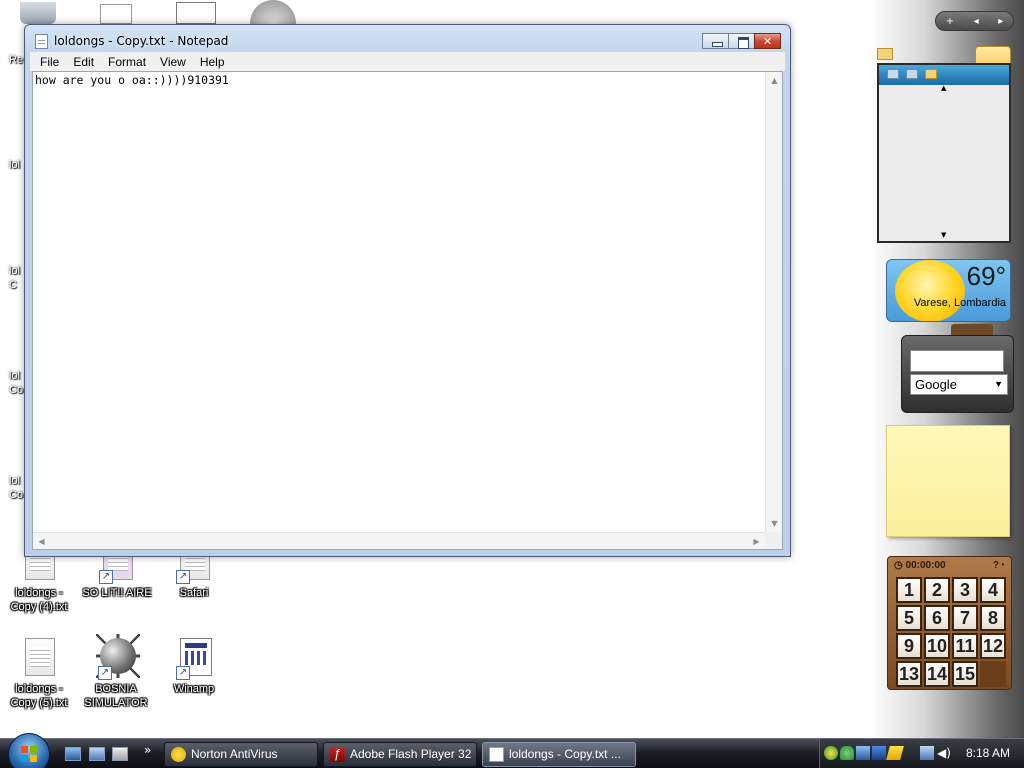 The image size is (1024, 768). What do you see at coordinates (773, 302) in the screenshot?
I see `vertical-scrollbar: ▲ ▼` at bounding box center [773, 302].